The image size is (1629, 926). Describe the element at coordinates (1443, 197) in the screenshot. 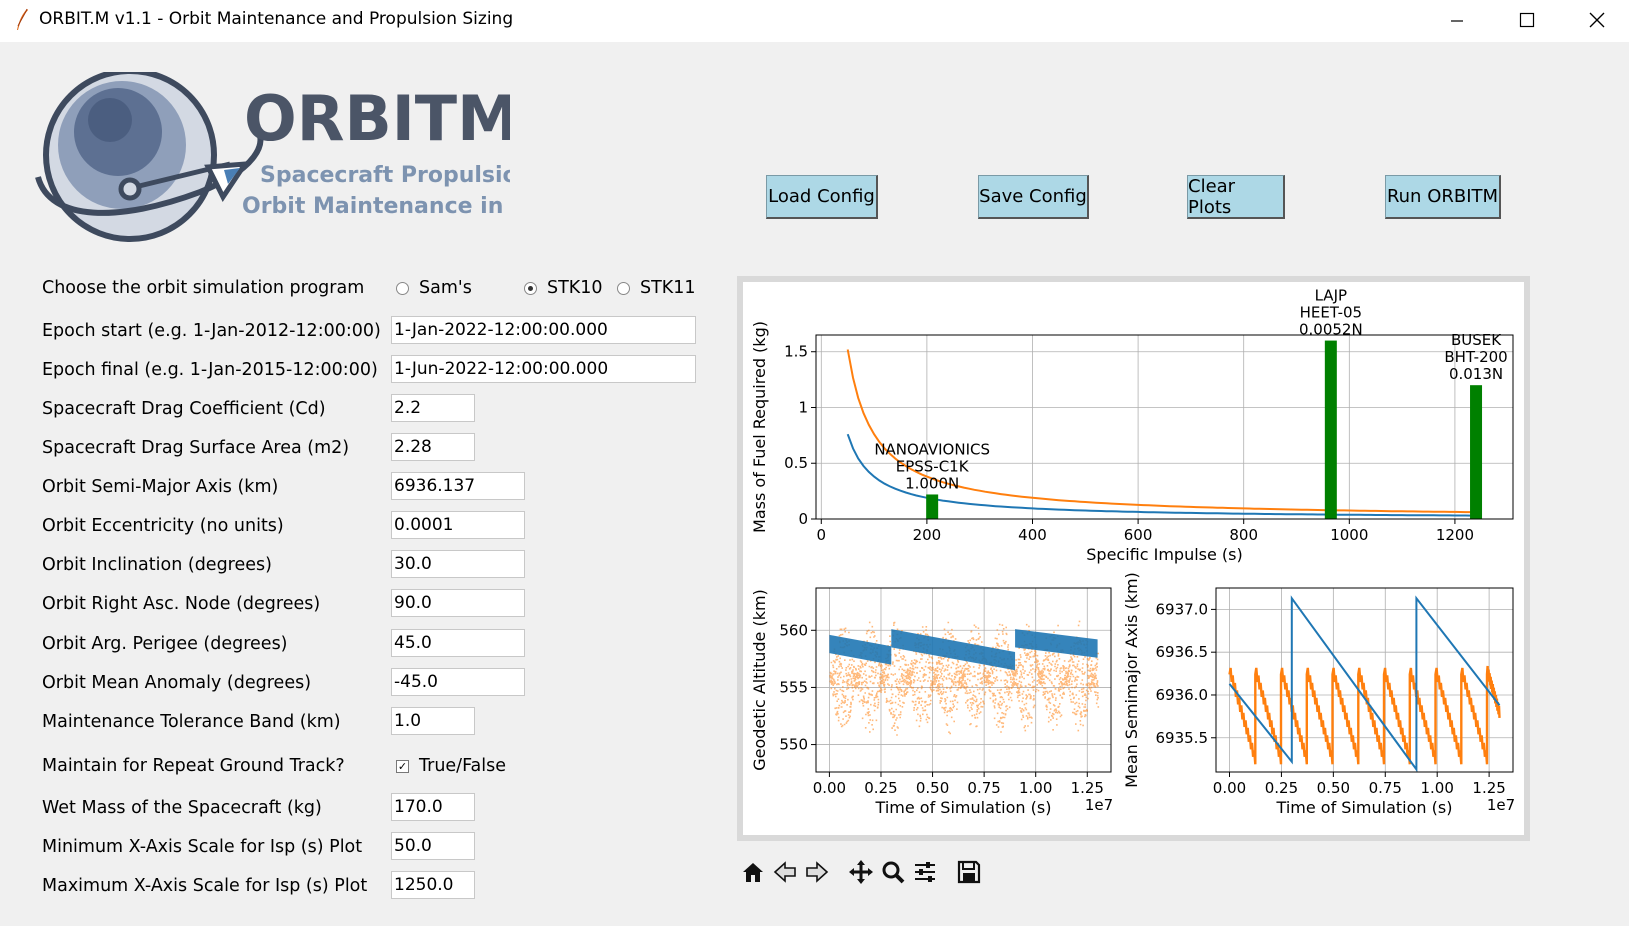

I see `run-orbitm-button: Run ORBITM` at that location.